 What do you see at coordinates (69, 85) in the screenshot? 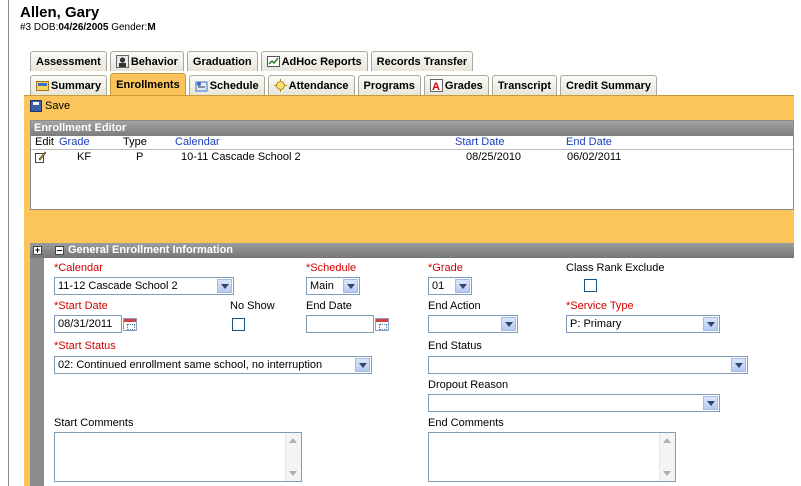
I see `tab-summary: Summary` at bounding box center [69, 85].